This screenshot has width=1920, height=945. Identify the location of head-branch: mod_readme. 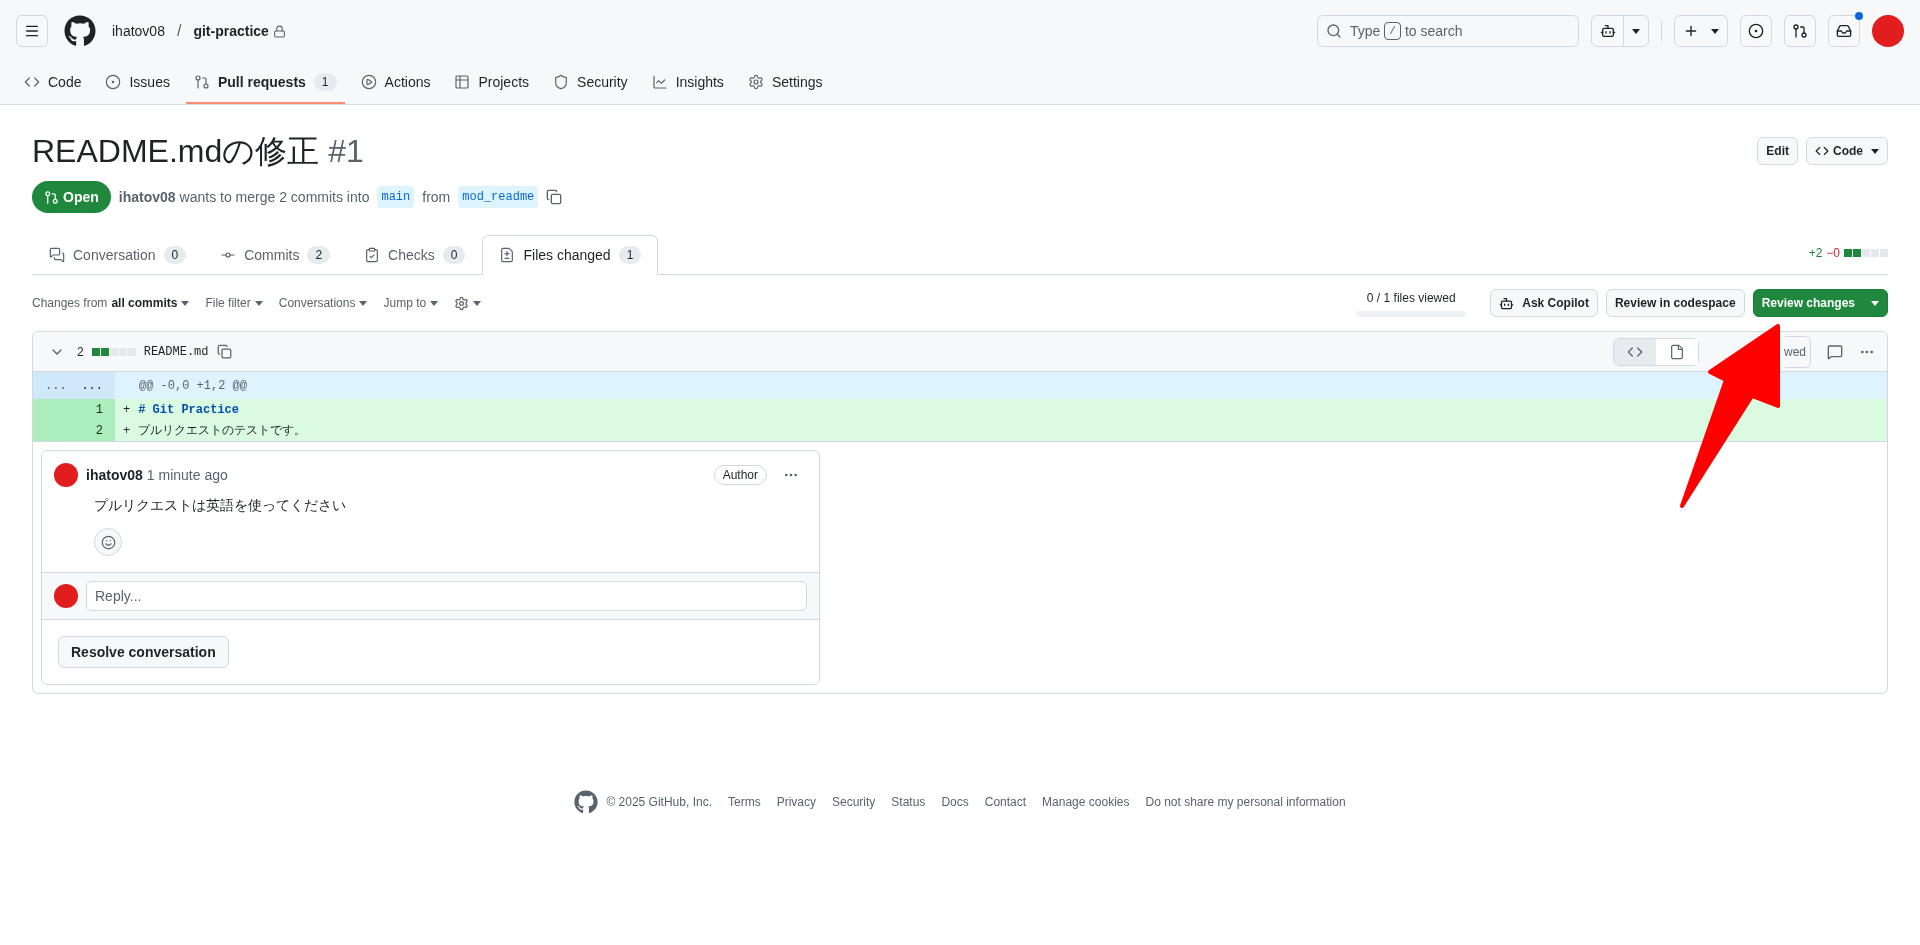
(498, 197).